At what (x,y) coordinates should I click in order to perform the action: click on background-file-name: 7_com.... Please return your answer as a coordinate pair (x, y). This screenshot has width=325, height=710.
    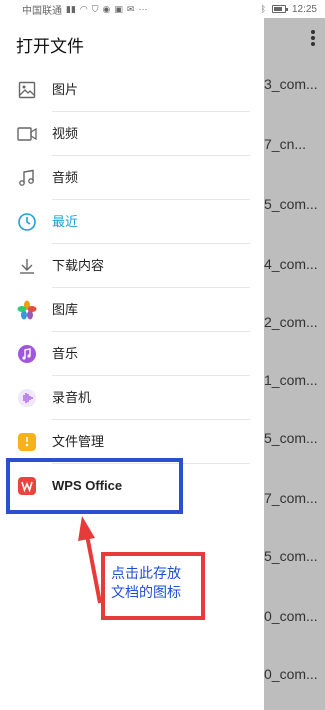
    Looking at the image, I should click on (291, 498).